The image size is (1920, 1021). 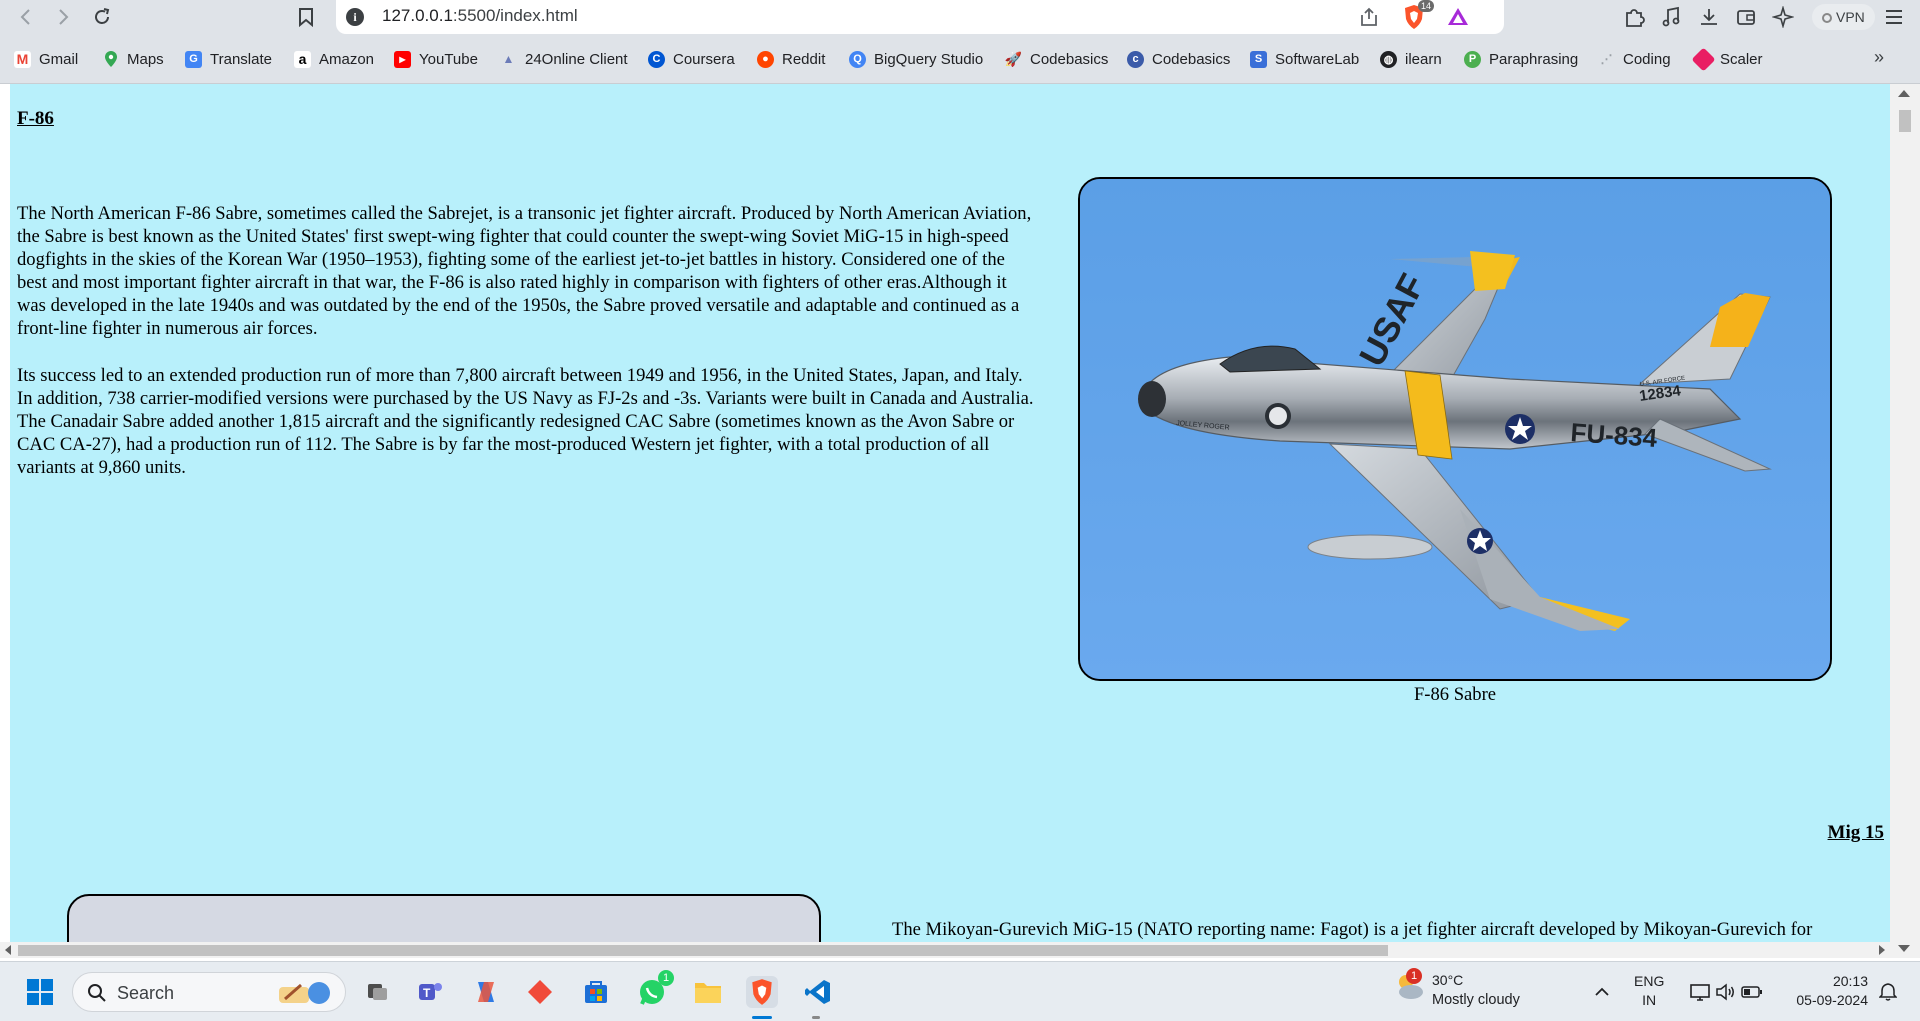 I want to click on page-left-margin, so click(x=5, y=521).